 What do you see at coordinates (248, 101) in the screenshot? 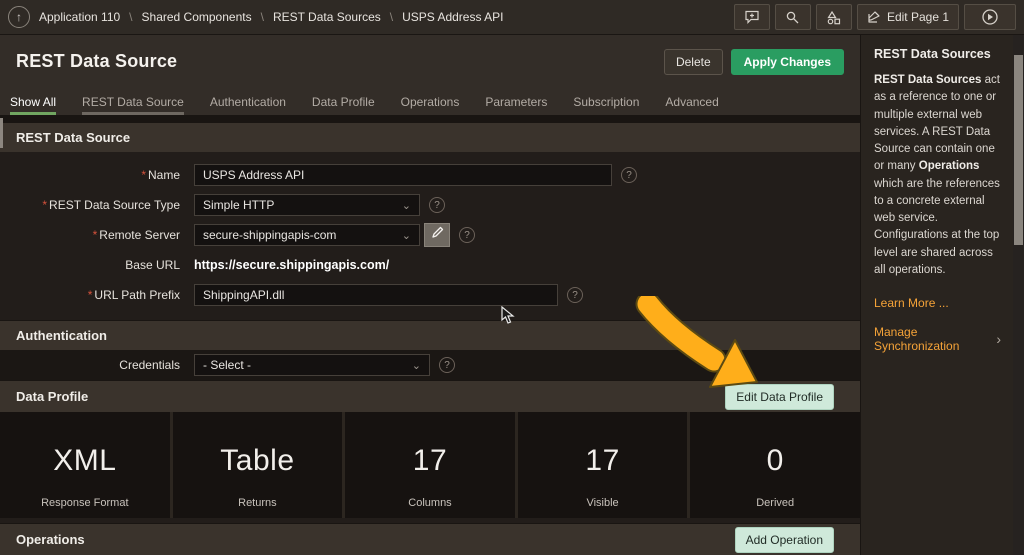
I see `tab-authentication: Authentication` at bounding box center [248, 101].